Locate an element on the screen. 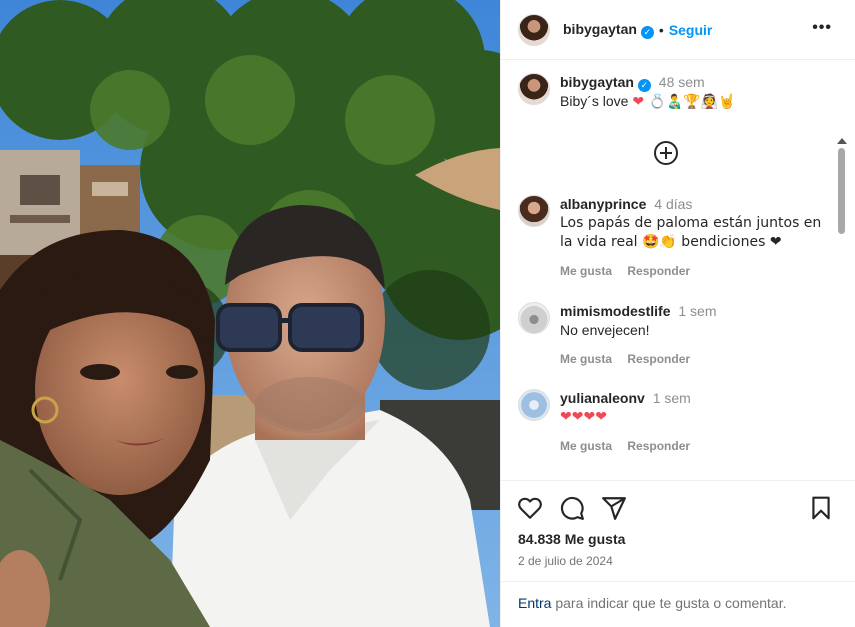  login-prompt-text: para indicar que te gusta o comentar. is located at coordinates (669, 603).